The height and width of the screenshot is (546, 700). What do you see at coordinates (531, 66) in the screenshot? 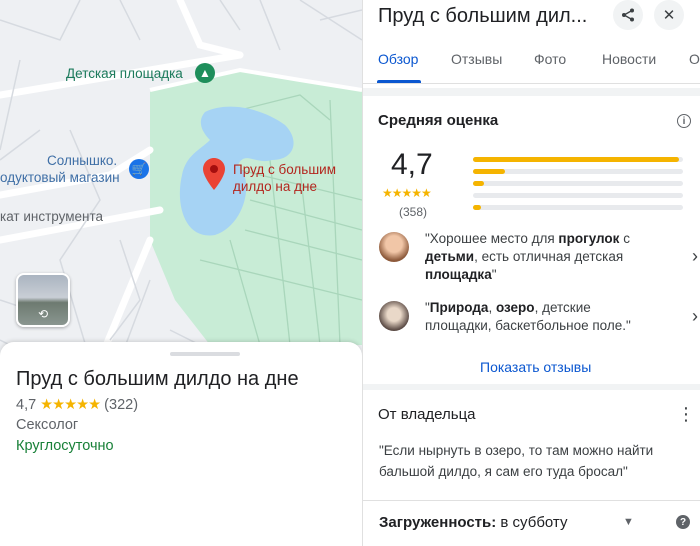
I see `tab-bar: Обзор Отзывы Фото Новости О` at bounding box center [531, 66].